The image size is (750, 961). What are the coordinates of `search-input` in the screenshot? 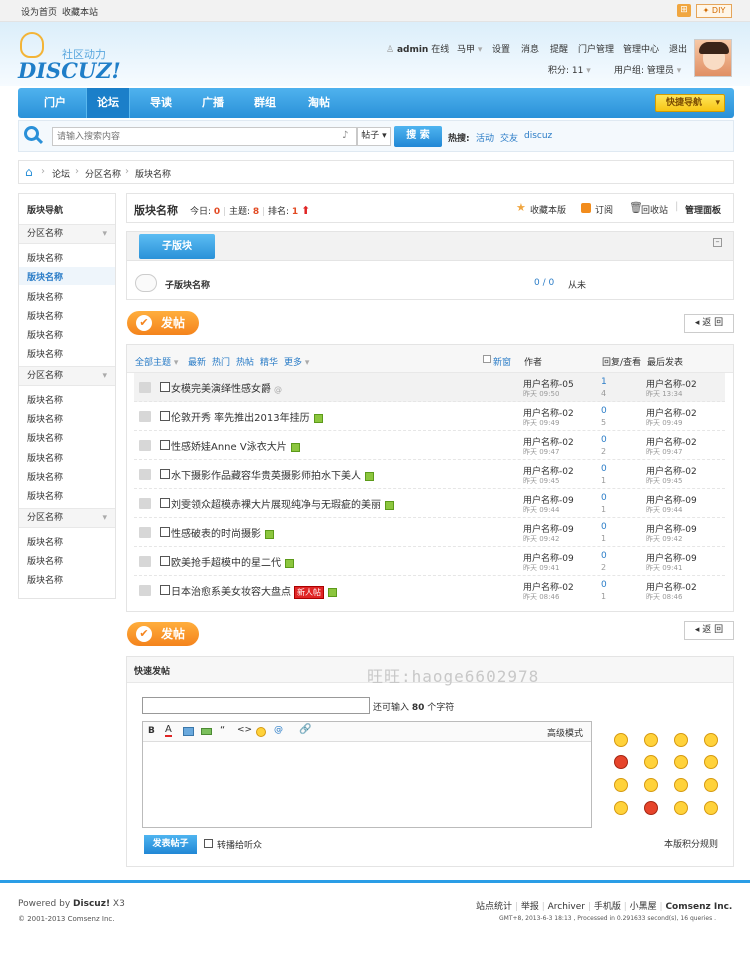 It's located at (204, 136).